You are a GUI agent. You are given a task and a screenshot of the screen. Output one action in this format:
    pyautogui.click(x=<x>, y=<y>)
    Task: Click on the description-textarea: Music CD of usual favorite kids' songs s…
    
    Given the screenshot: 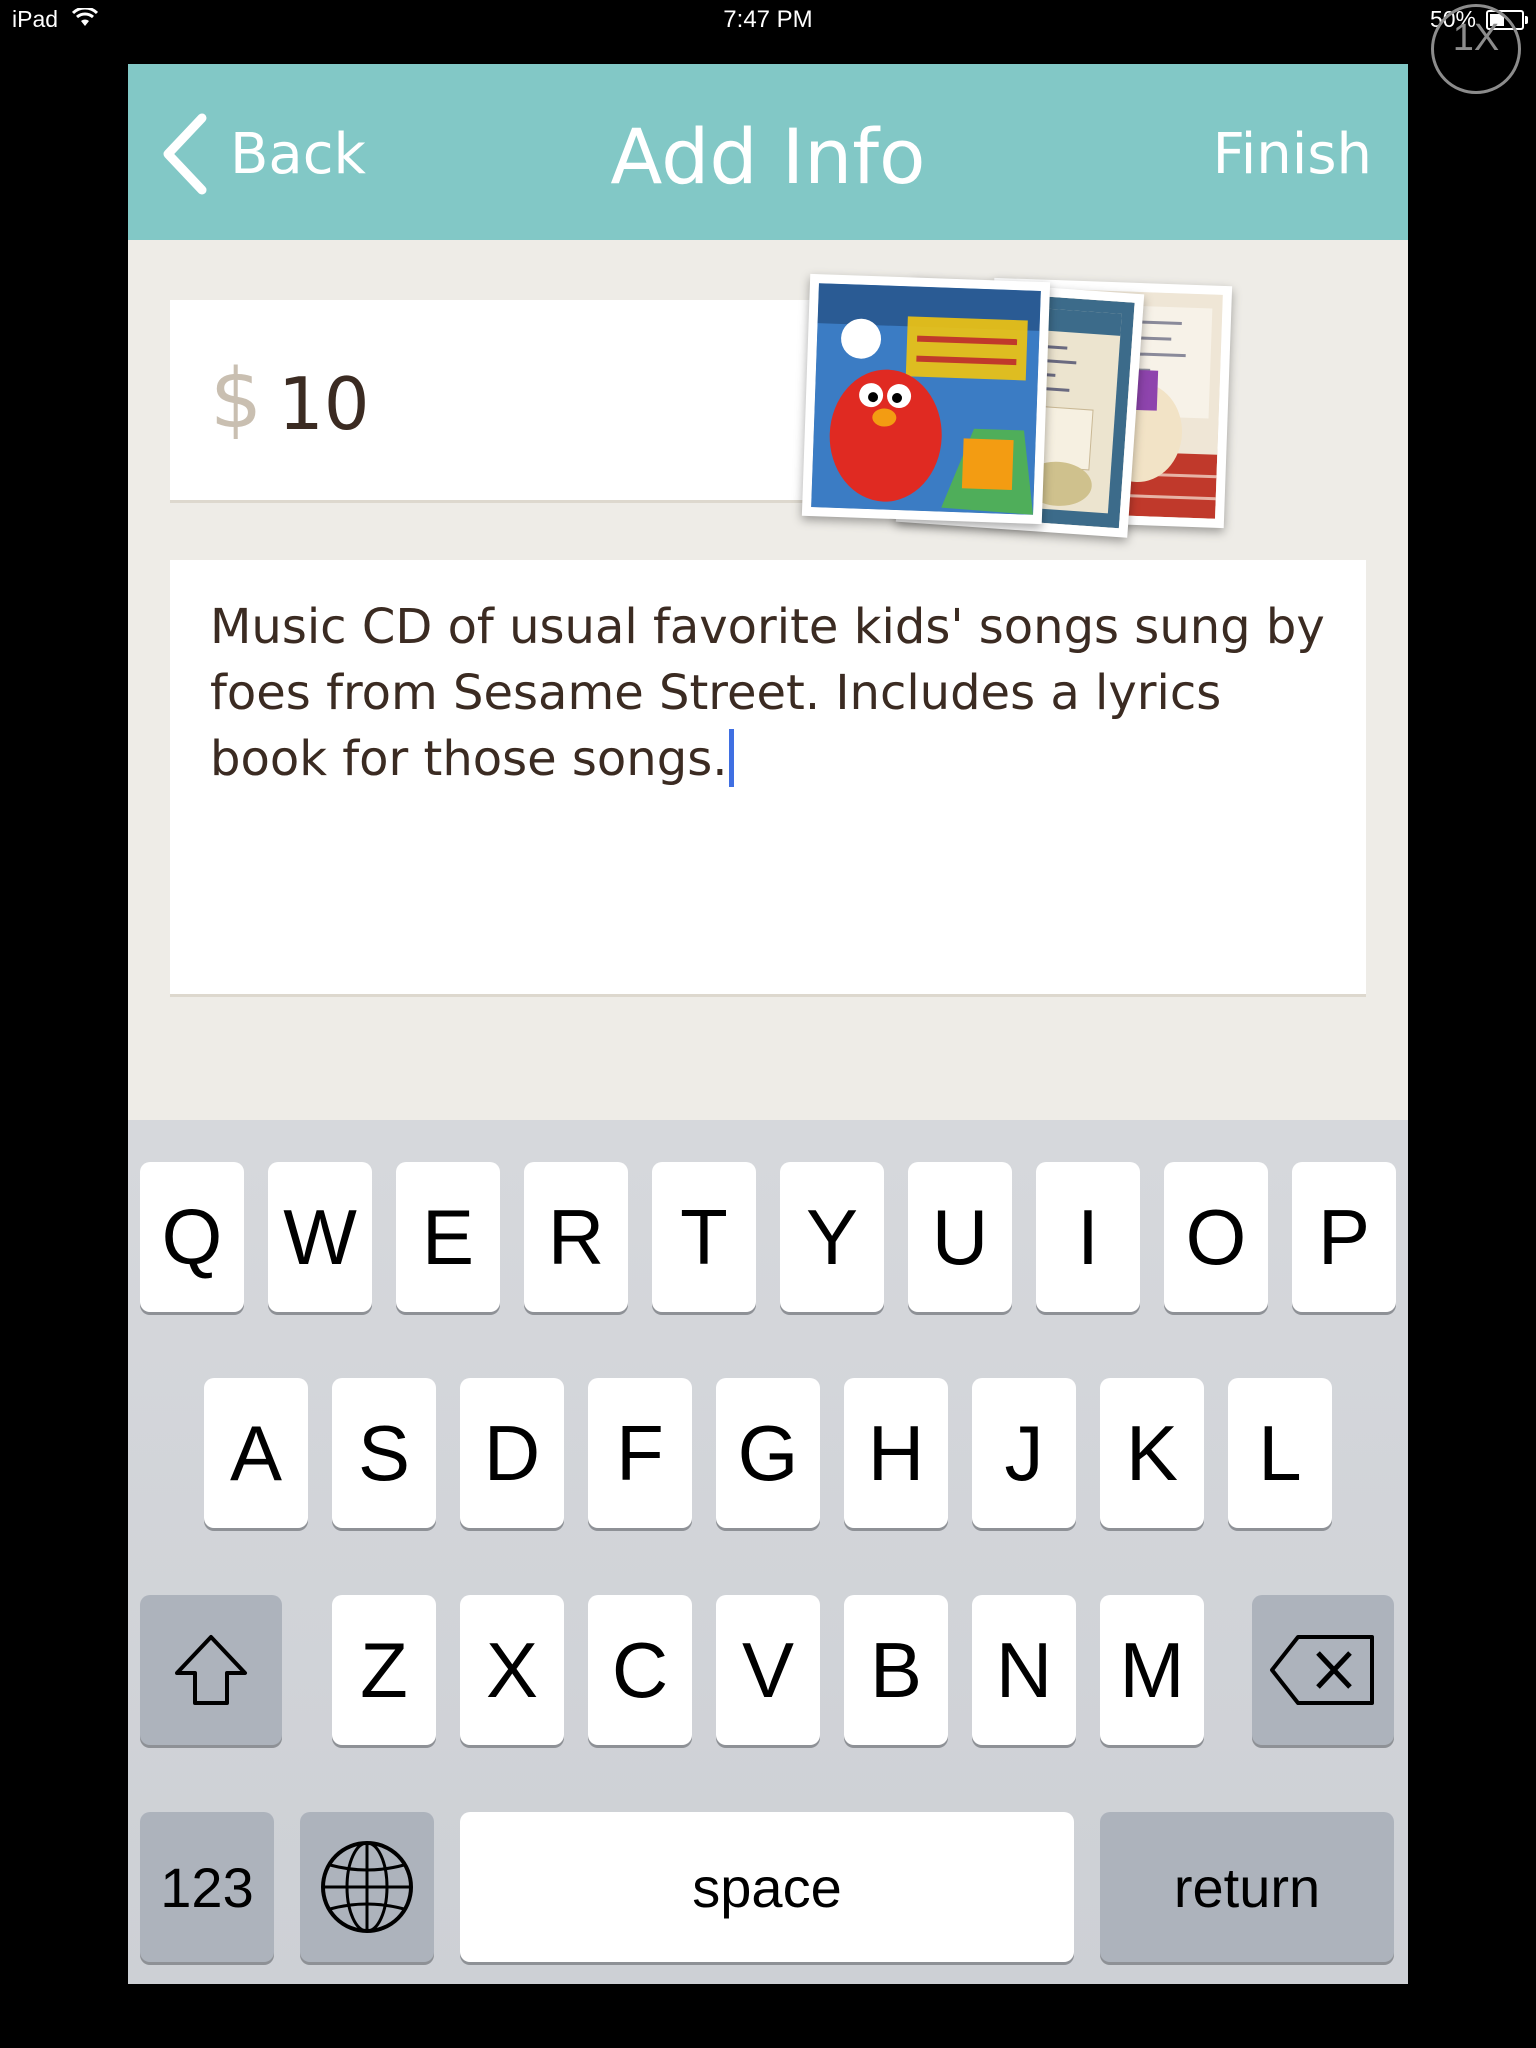 What is the action you would take?
    pyautogui.click(x=770, y=693)
    